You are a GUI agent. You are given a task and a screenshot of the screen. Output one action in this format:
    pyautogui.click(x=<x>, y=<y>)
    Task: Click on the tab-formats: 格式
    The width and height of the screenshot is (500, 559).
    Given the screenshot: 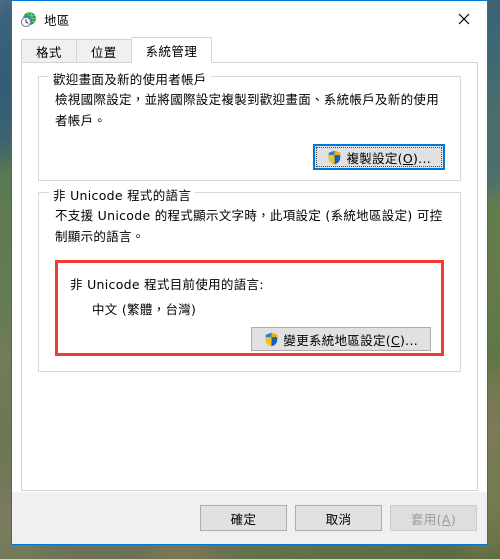 What is the action you would take?
    pyautogui.click(x=49, y=51)
    